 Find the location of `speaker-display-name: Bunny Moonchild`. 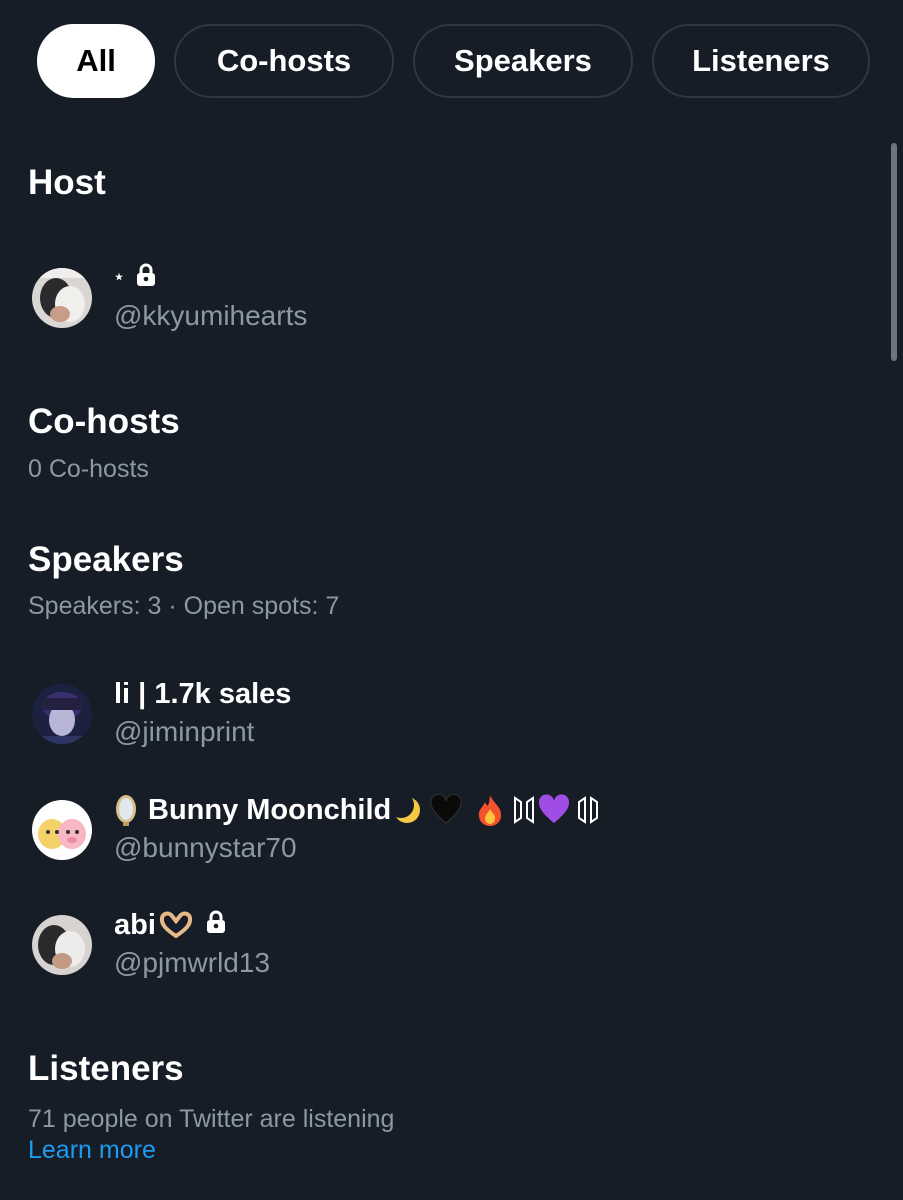

speaker-display-name: Bunny Moonchild is located at coordinates (270, 810).